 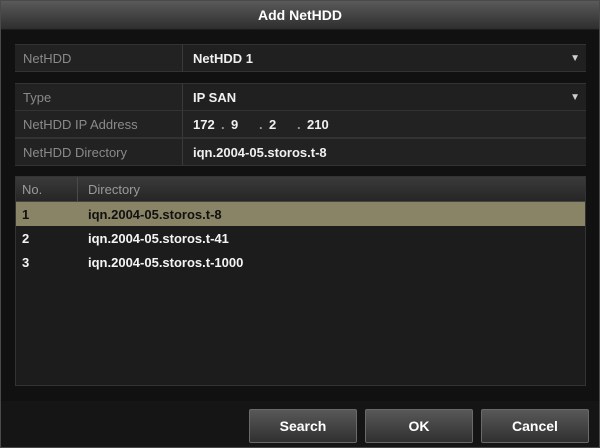 I want to click on nethdd-select: NetHDD 1 ▼, so click(x=384, y=58).